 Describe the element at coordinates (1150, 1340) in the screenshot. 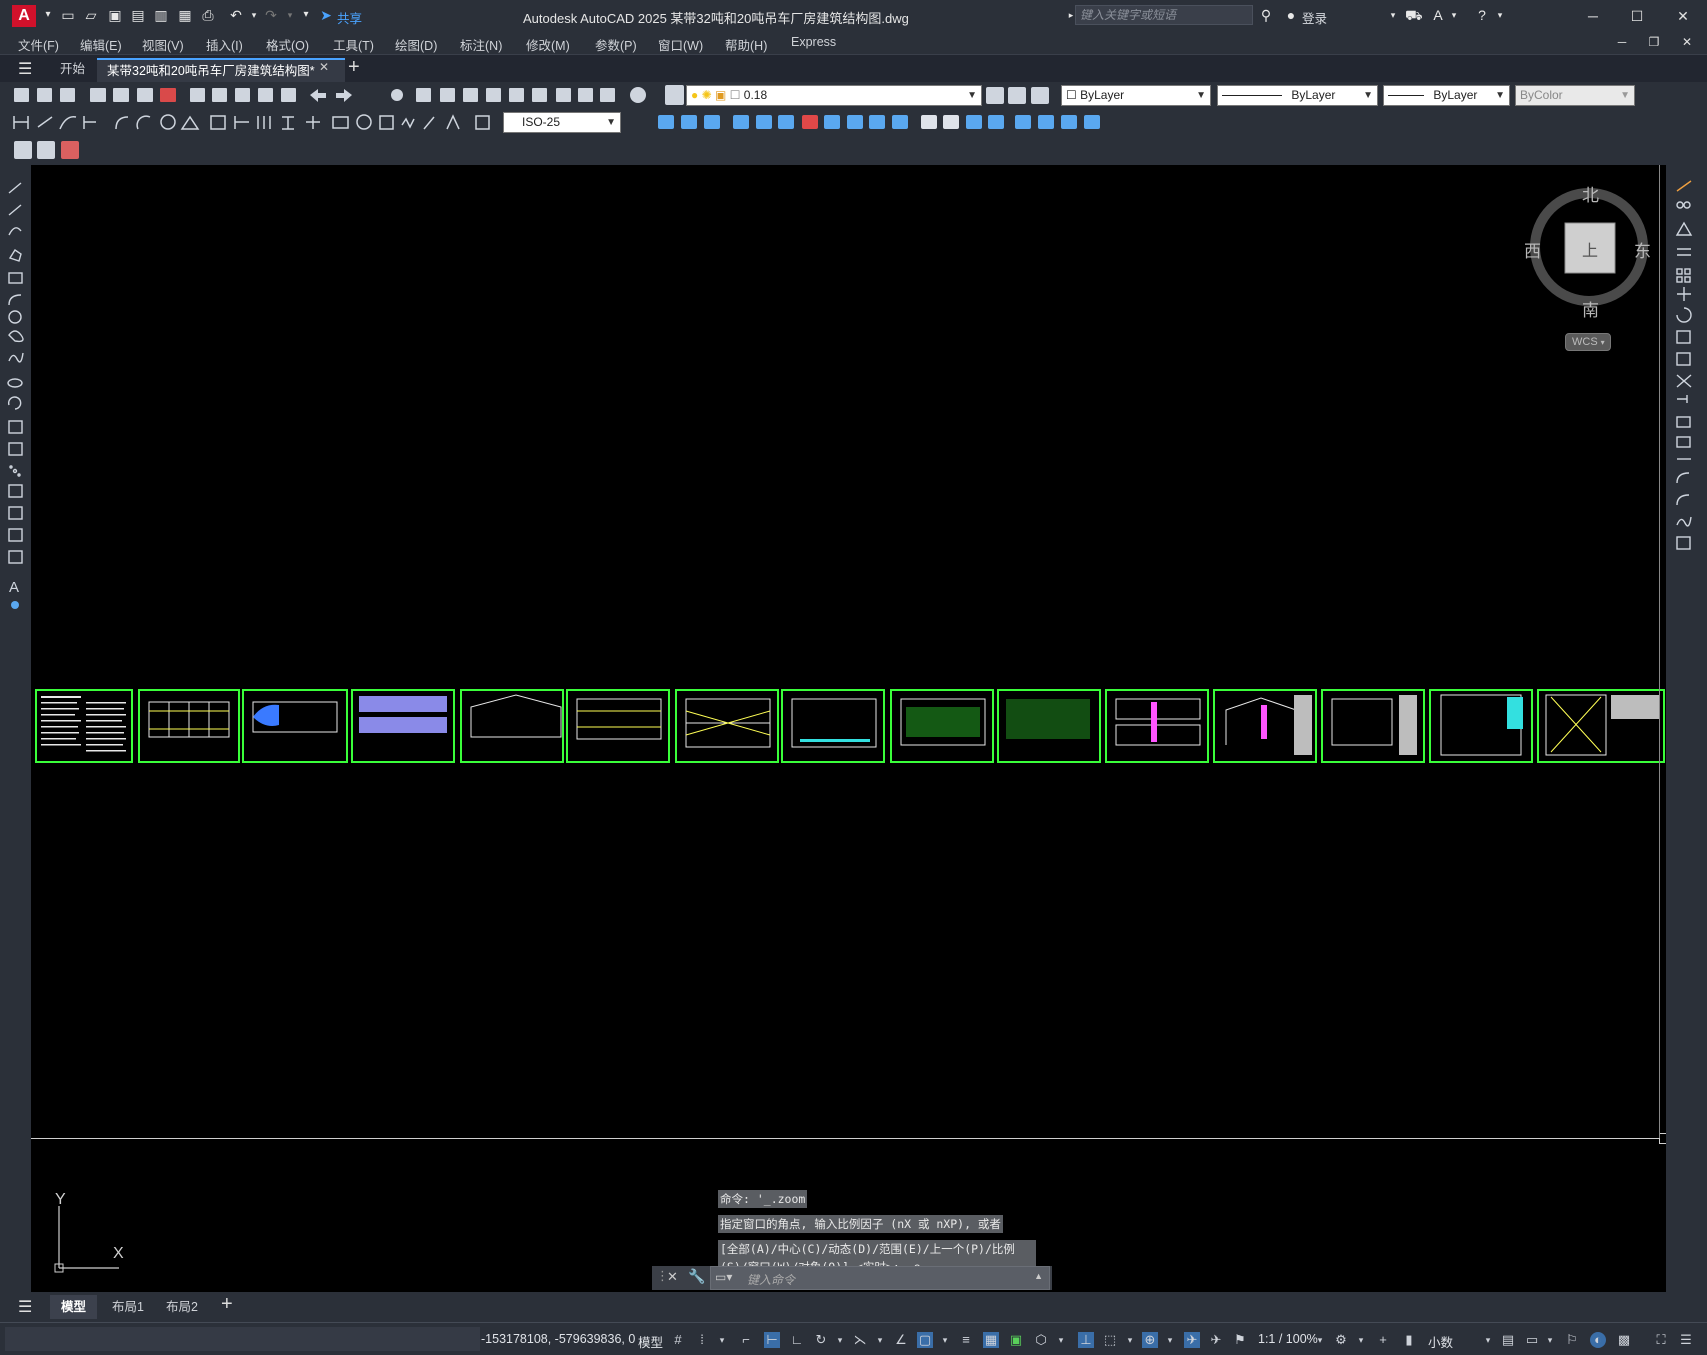

I see `gizmo-icon: ⊕` at that location.